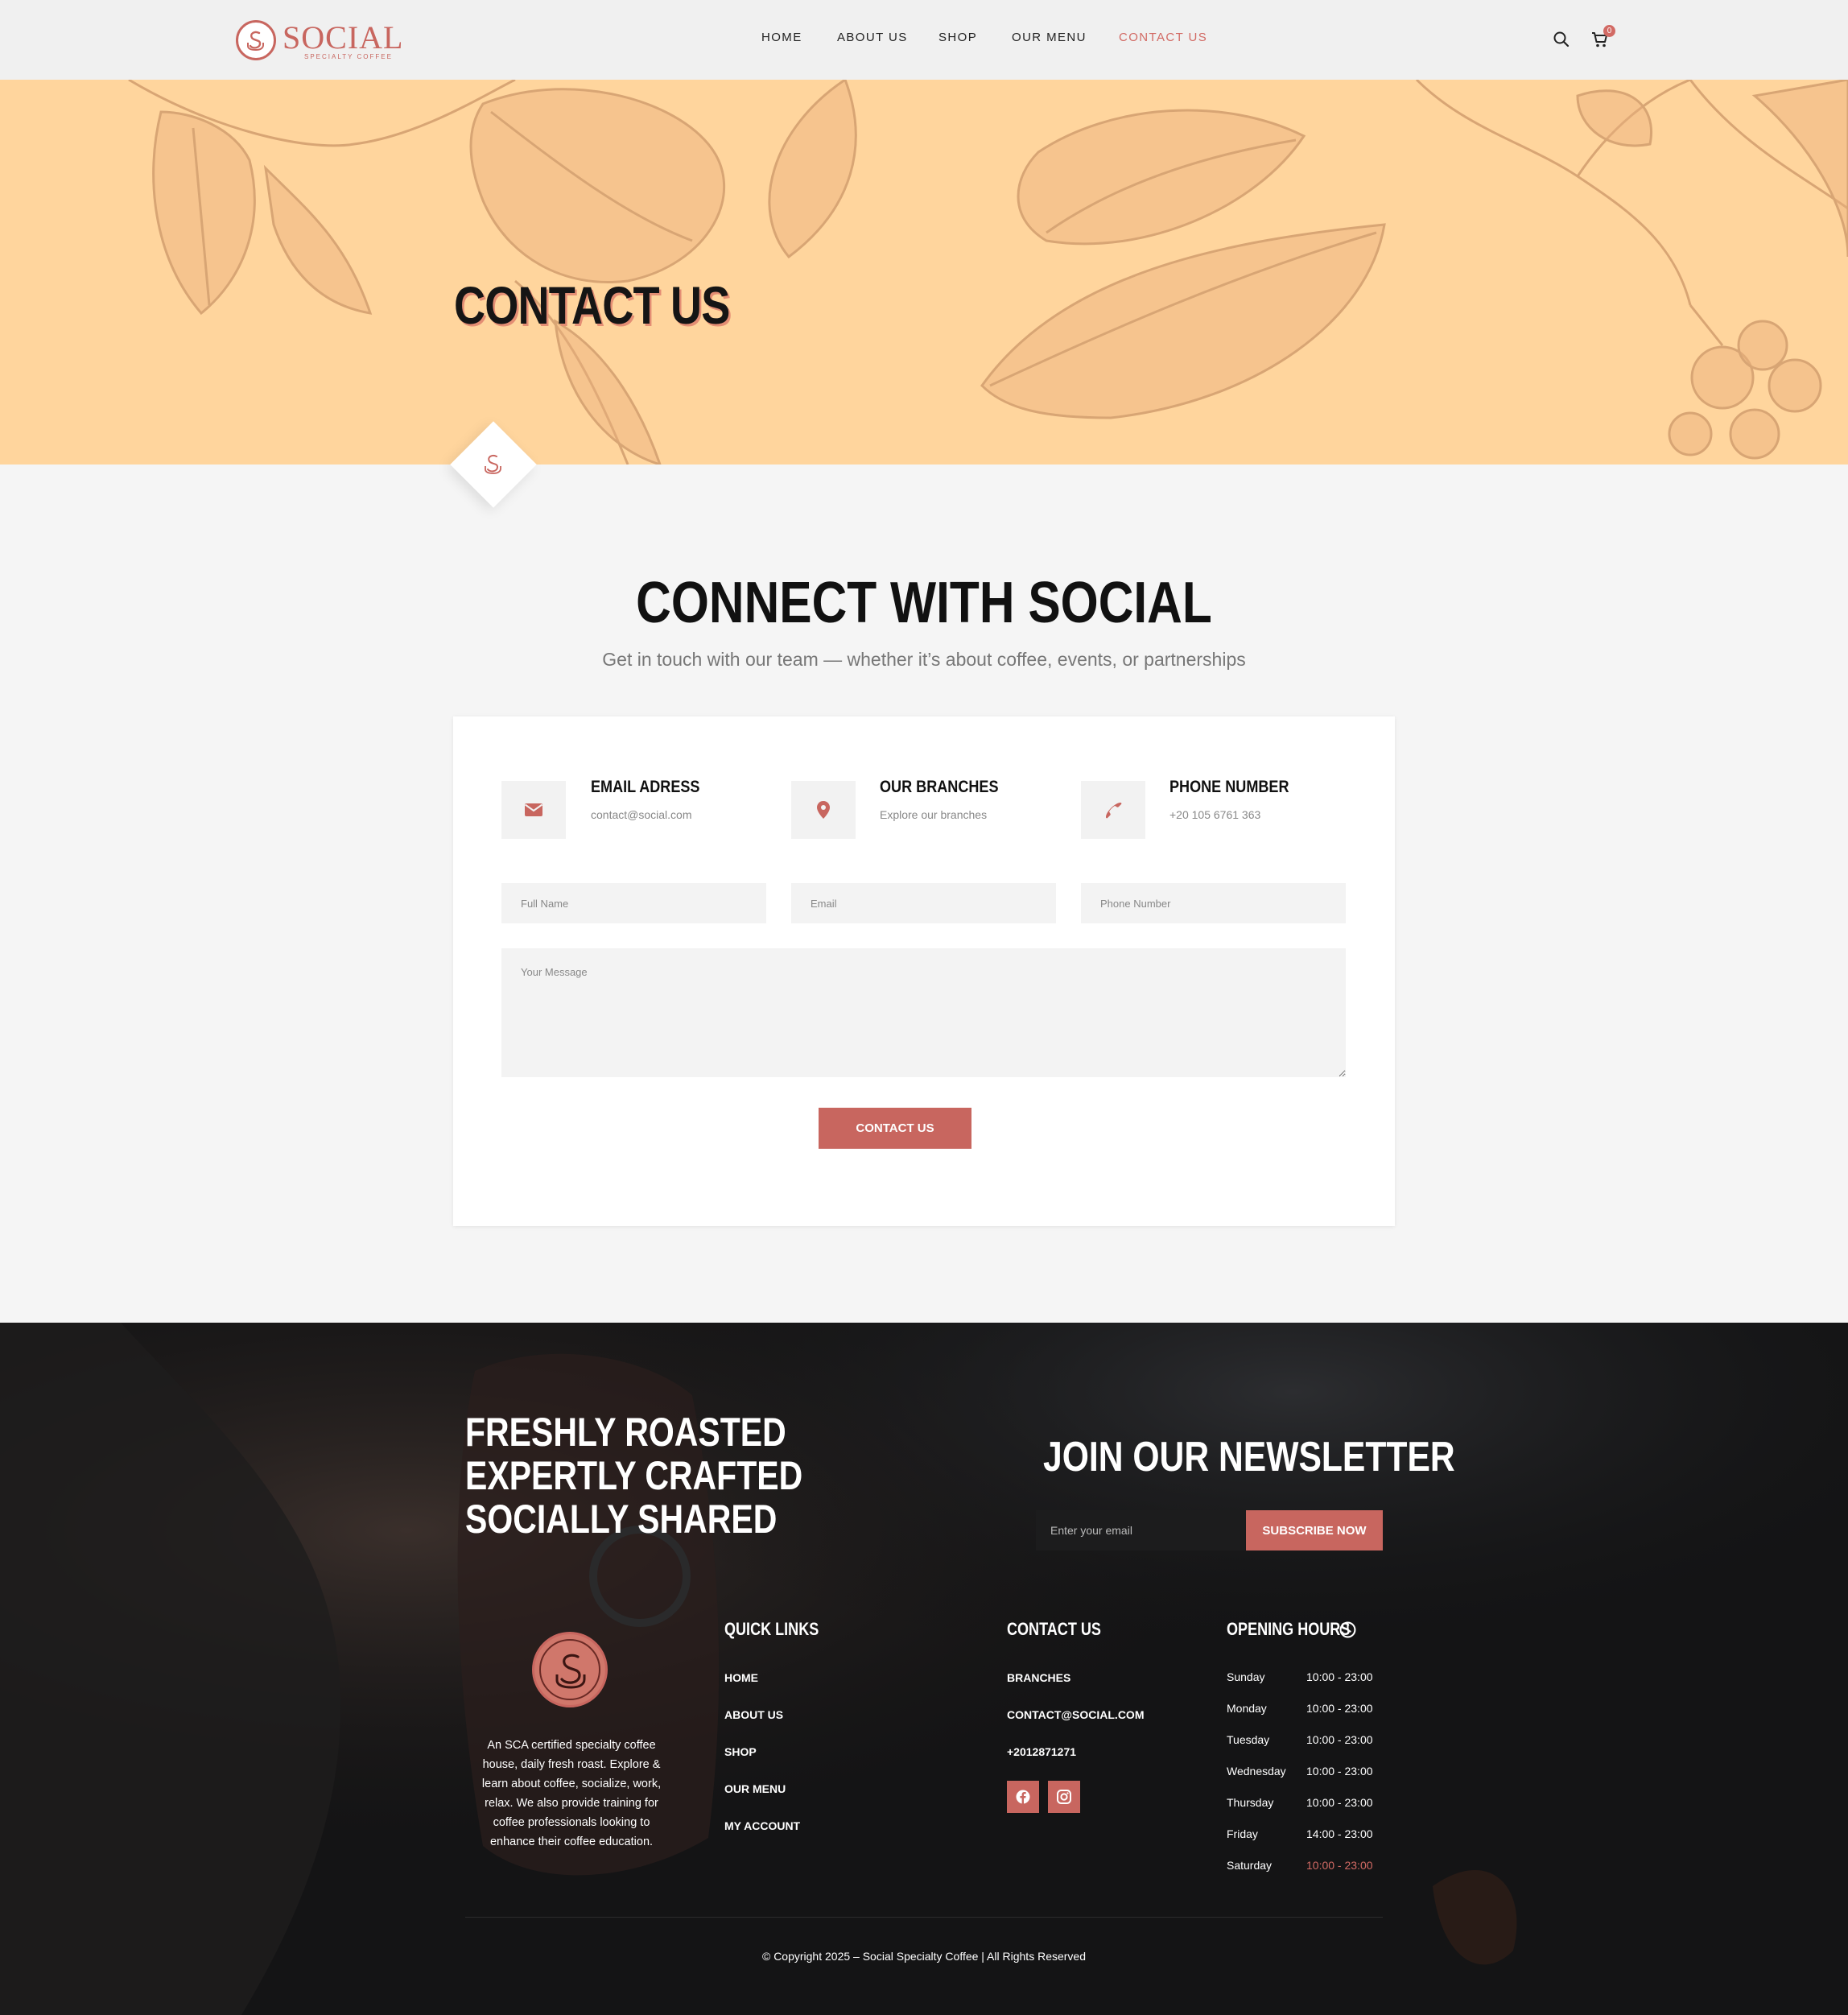 Image resolution: width=1848 pixels, height=2015 pixels. What do you see at coordinates (933, 814) in the screenshot?
I see `info-branches-value: Explore our branches` at bounding box center [933, 814].